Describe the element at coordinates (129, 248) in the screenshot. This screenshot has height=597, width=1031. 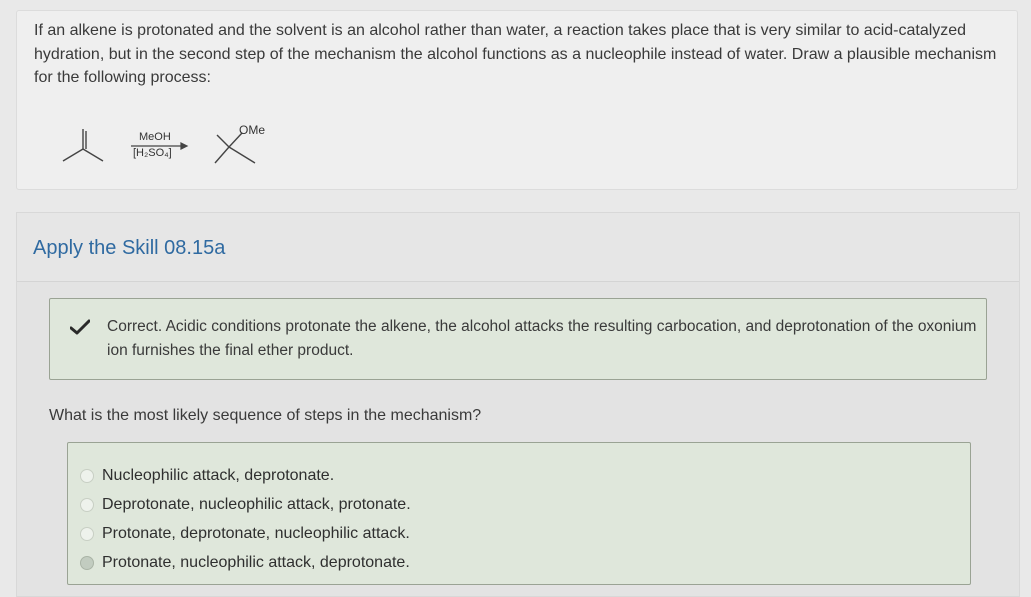
I see `skill-title: Apply the Skill 08.15a` at that location.